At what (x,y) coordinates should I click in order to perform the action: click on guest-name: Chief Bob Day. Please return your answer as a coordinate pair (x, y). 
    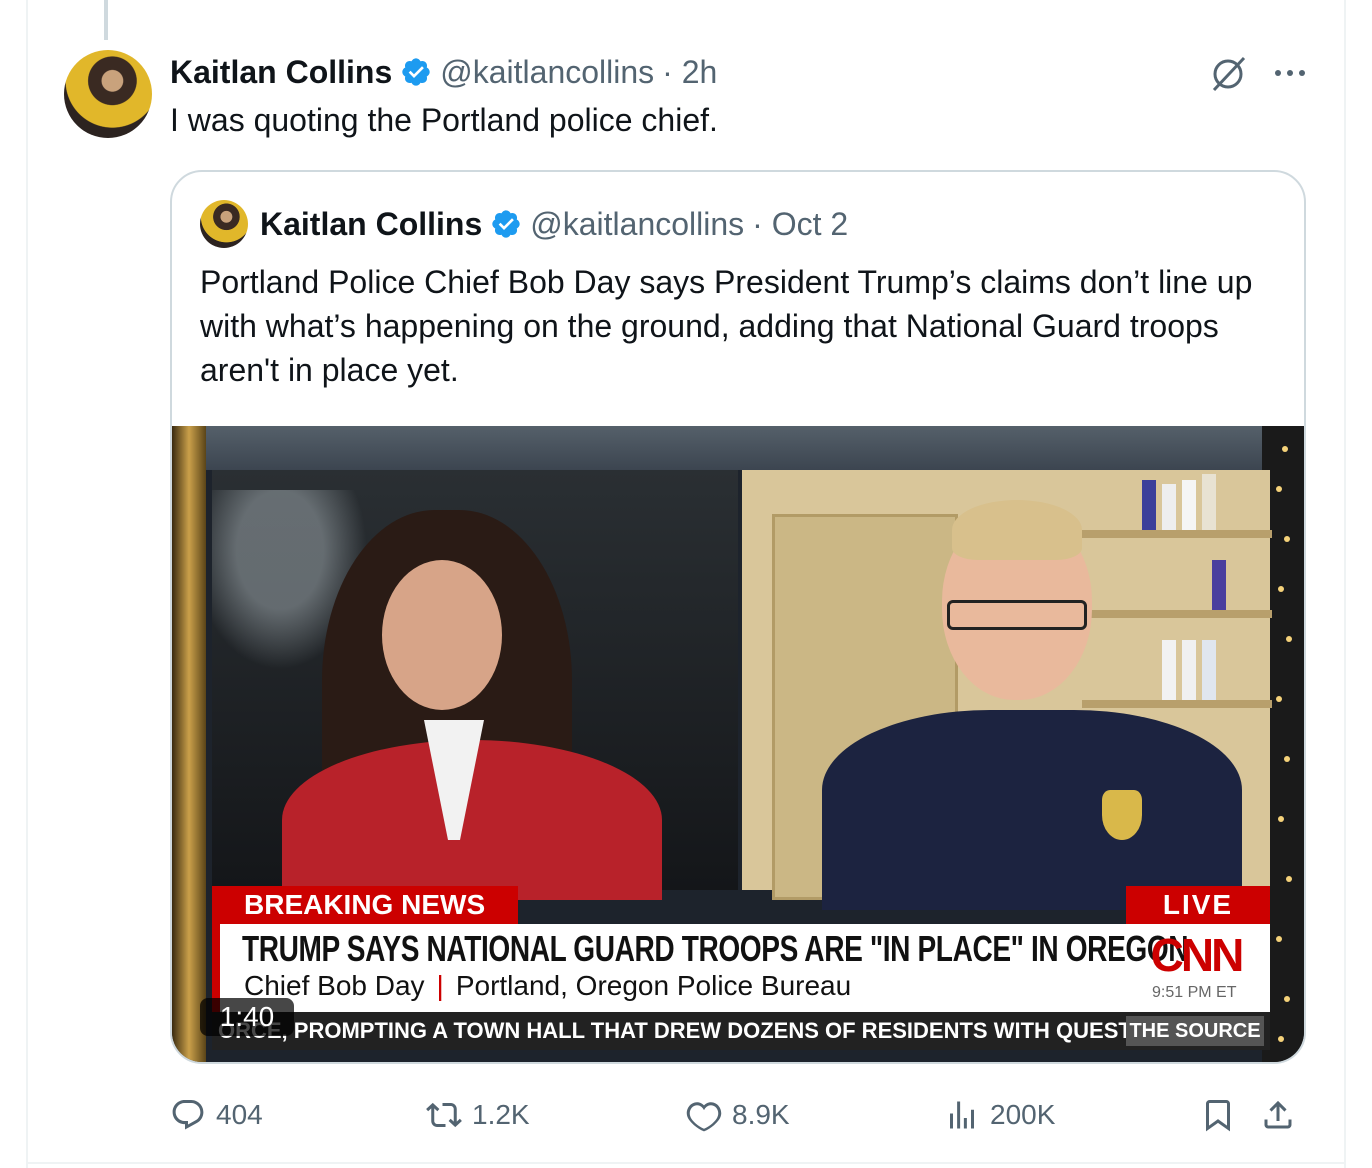
    Looking at the image, I should click on (334, 985).